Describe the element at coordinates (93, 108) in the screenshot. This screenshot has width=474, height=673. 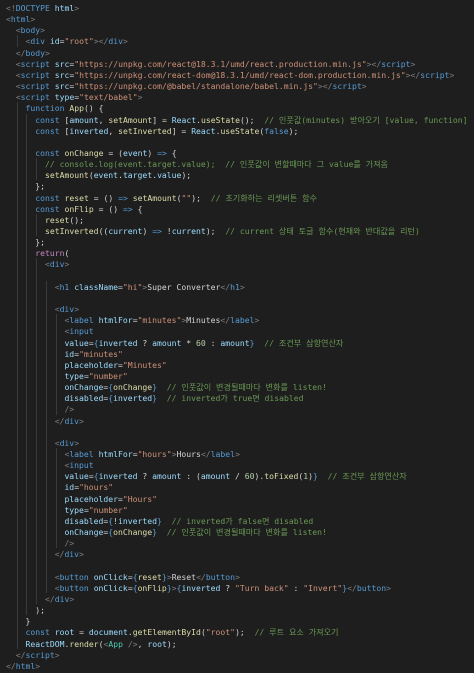
I see `code-token: () {` at that location.